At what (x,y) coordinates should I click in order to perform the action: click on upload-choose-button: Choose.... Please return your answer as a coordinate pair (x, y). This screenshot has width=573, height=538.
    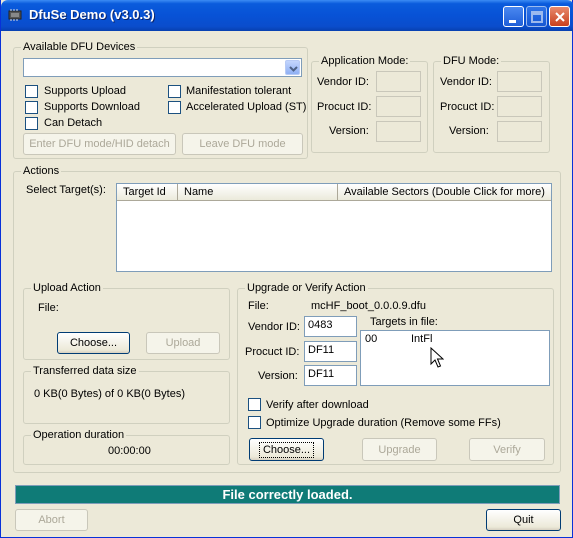
    Looking at the image, I should click on (93, 343).